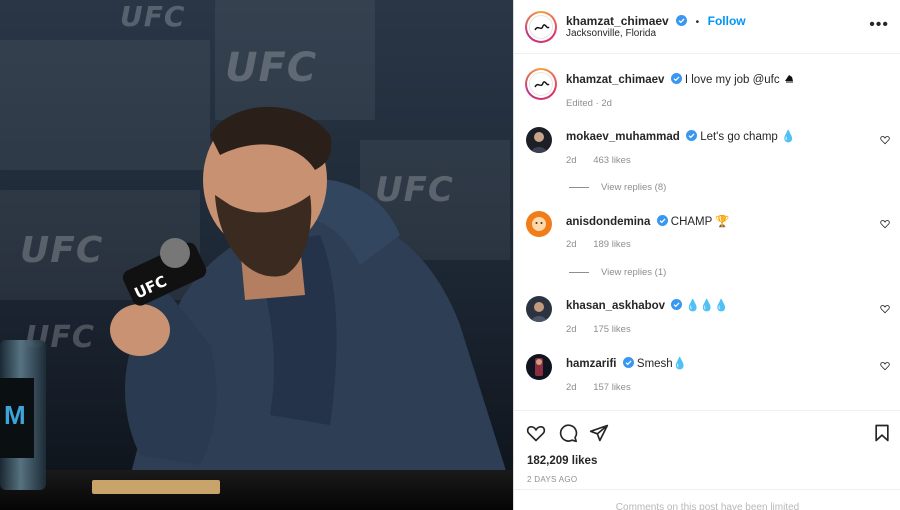 The image size is (900, 510). Describe the element at coordinates (256, 490) in the screenshot. I see `press-table` at that location.